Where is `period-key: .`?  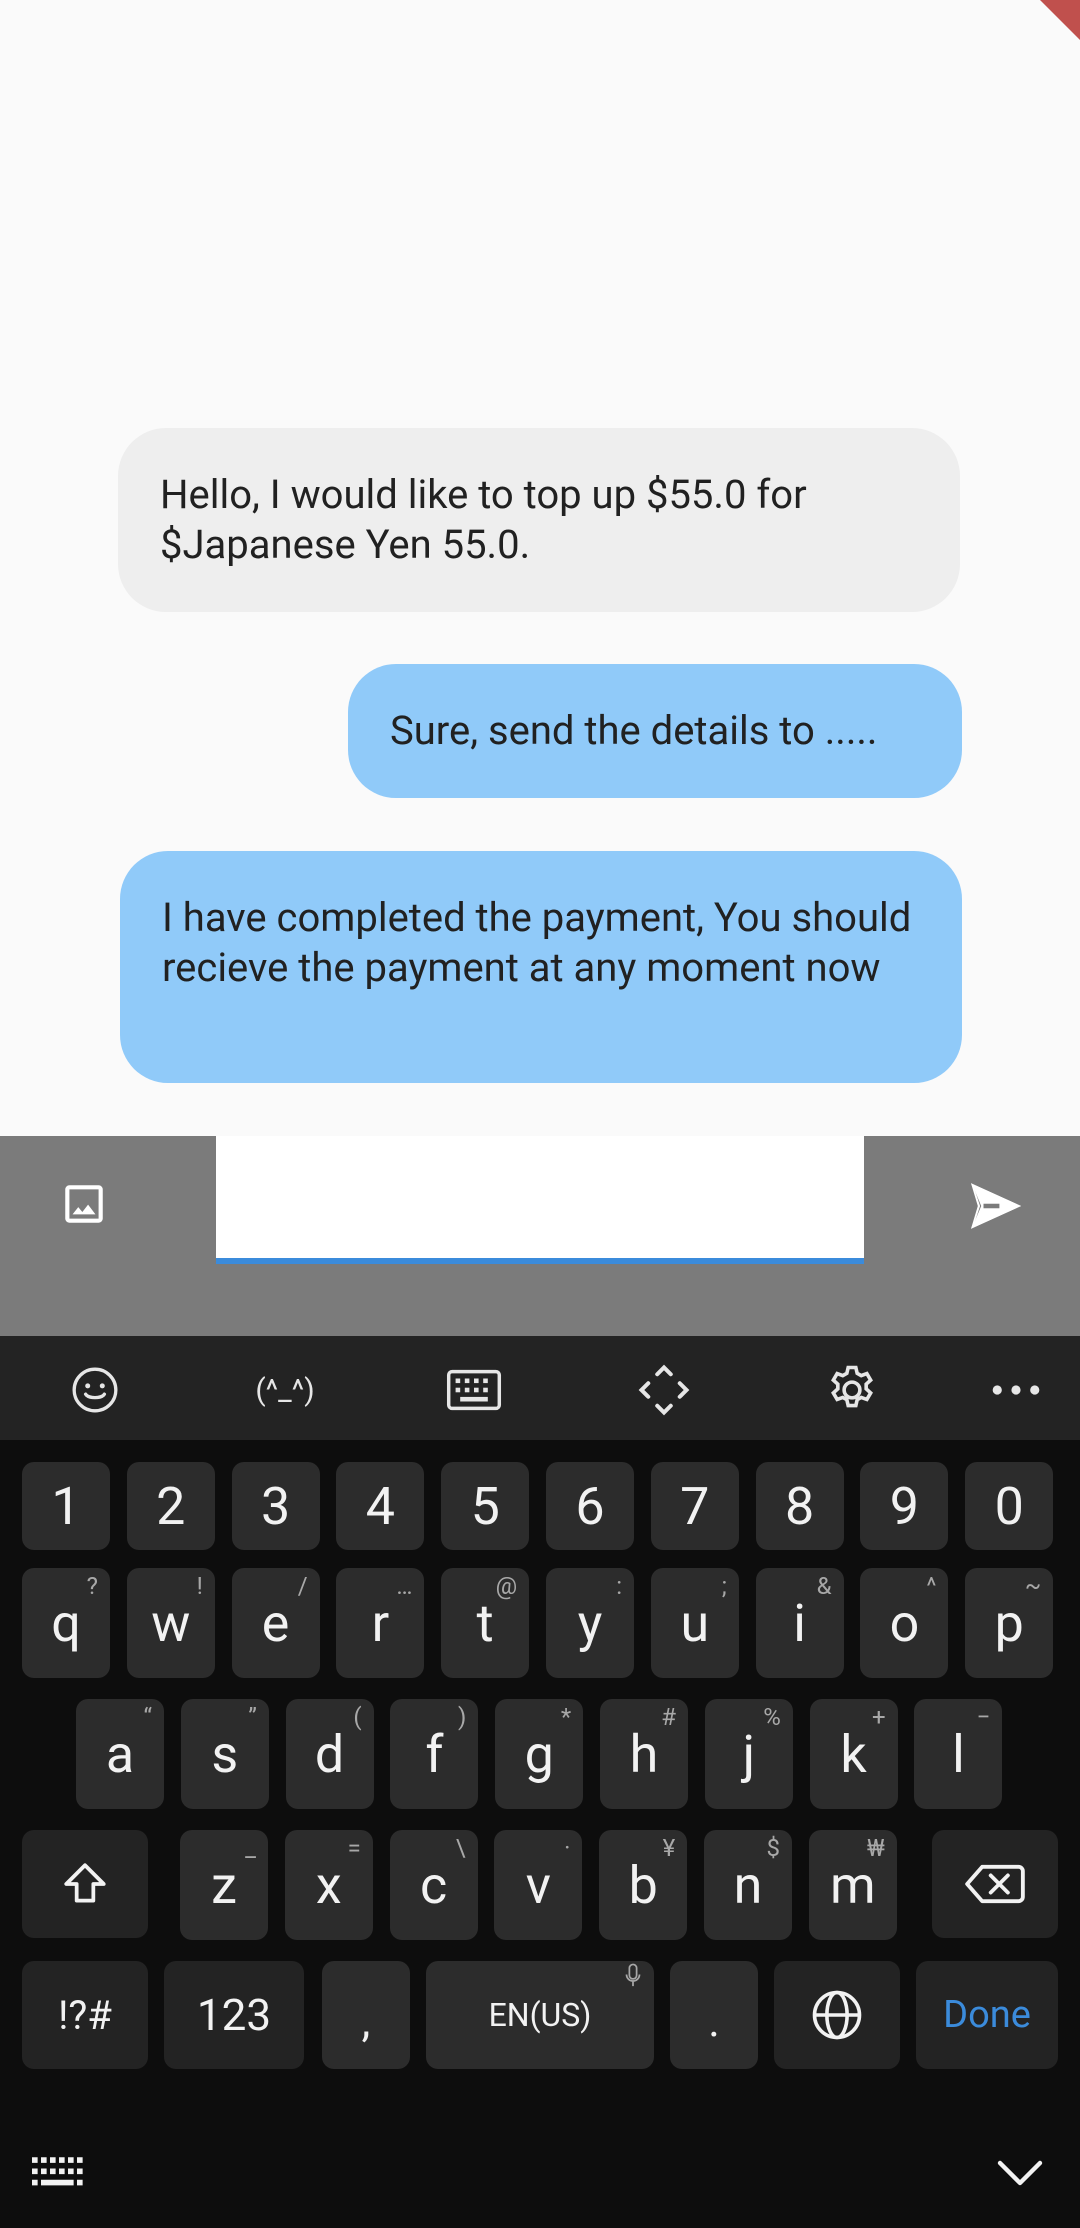 period-key: . is located at coordinates (714, 2015).